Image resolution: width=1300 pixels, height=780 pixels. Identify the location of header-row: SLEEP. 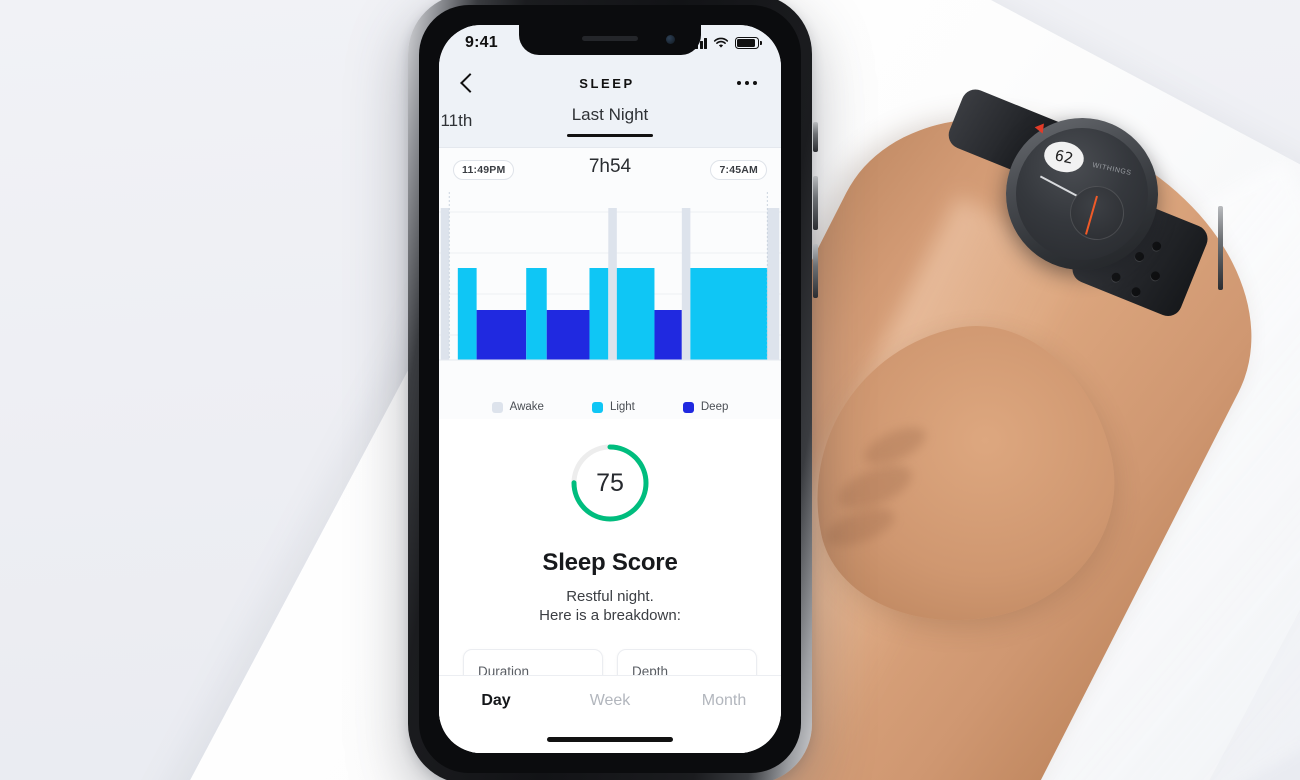
(610, 83).